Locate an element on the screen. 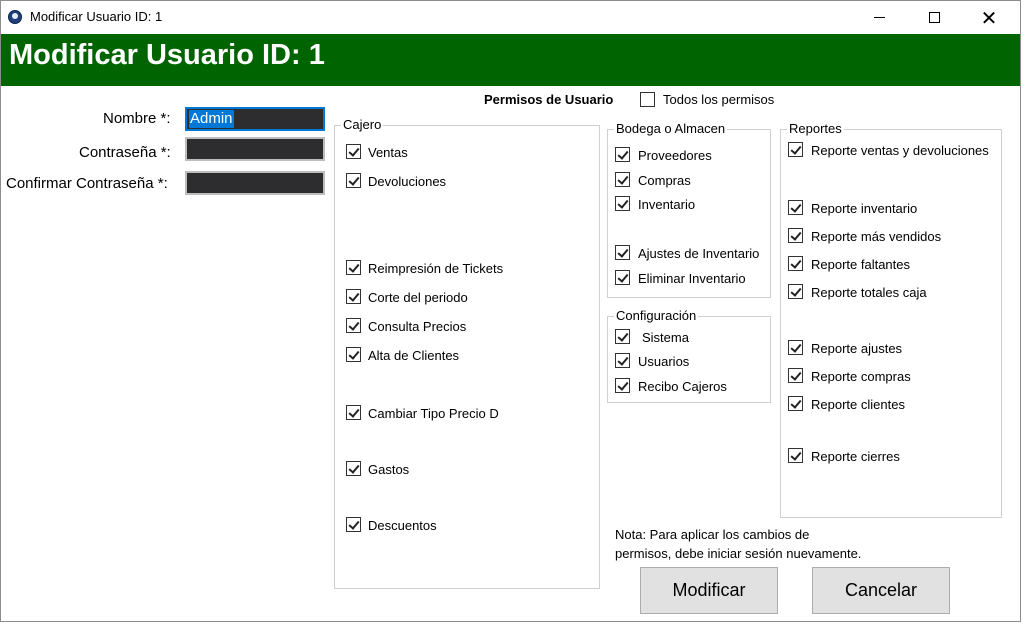 This screenshot has height=625, width=1024. usuarios-checkbox is located at coordinates (622, 360).